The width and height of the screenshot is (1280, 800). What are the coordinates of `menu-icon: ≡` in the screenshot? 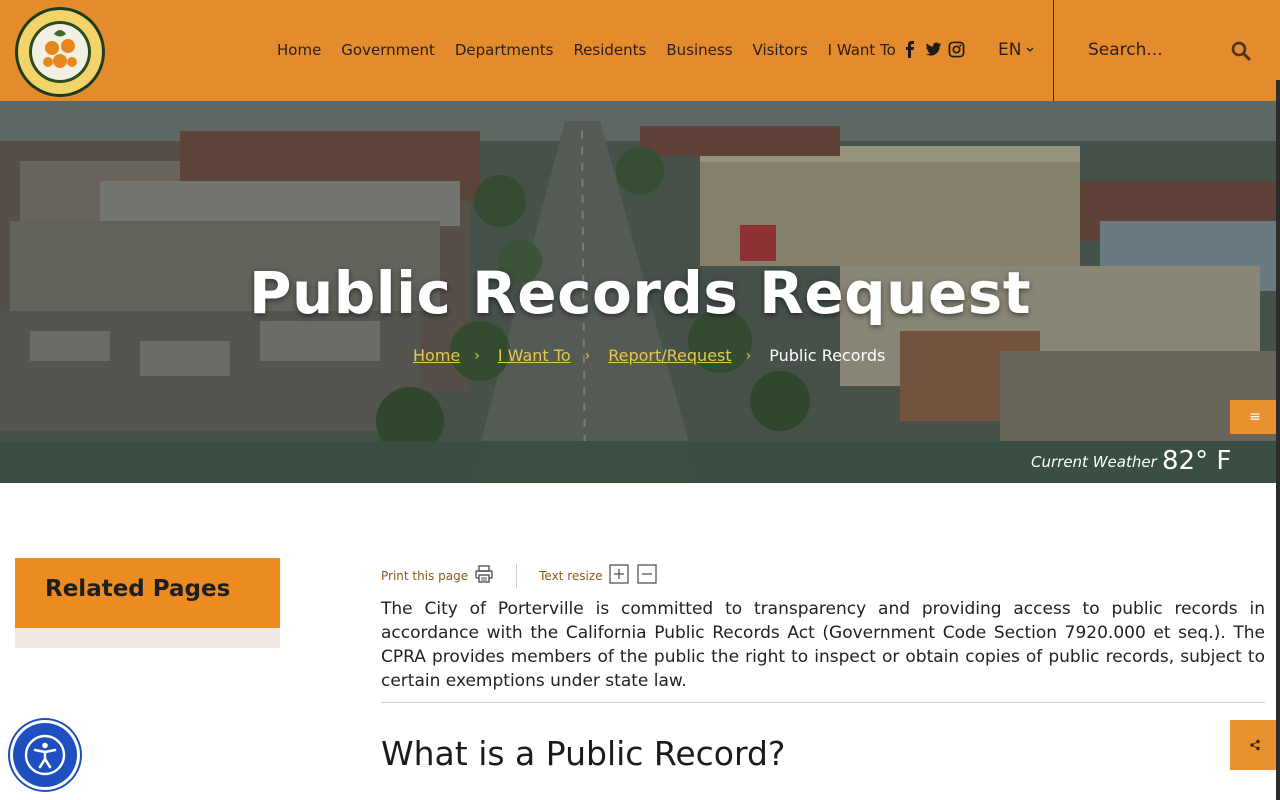 It's located at (1255, 417).